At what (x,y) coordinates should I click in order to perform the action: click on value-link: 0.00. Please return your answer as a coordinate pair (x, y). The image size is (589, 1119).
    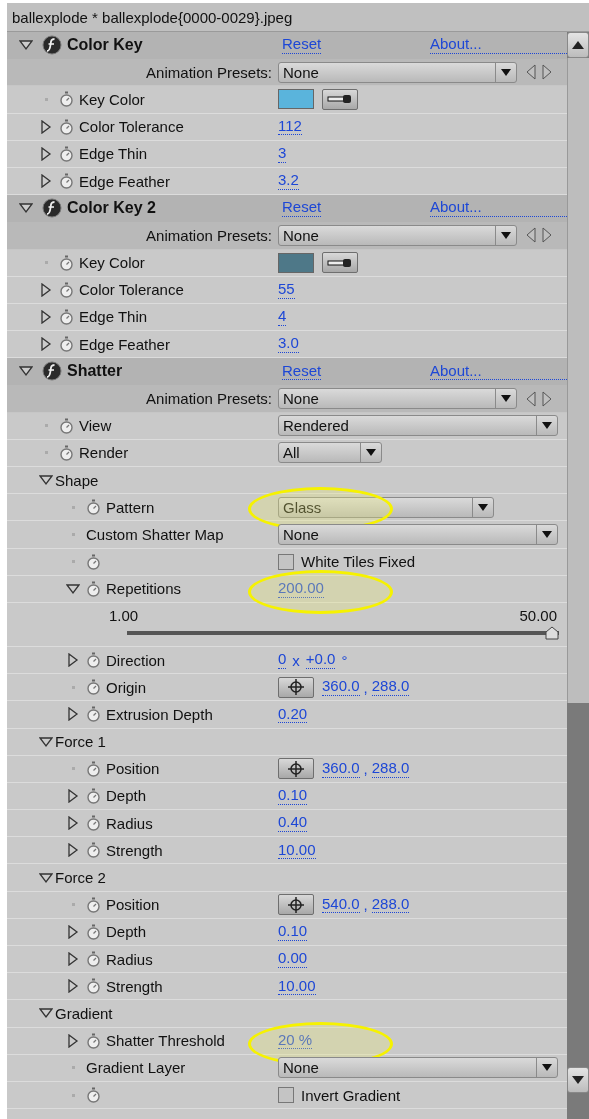
    Looking at the image, I should click on (293, 959).